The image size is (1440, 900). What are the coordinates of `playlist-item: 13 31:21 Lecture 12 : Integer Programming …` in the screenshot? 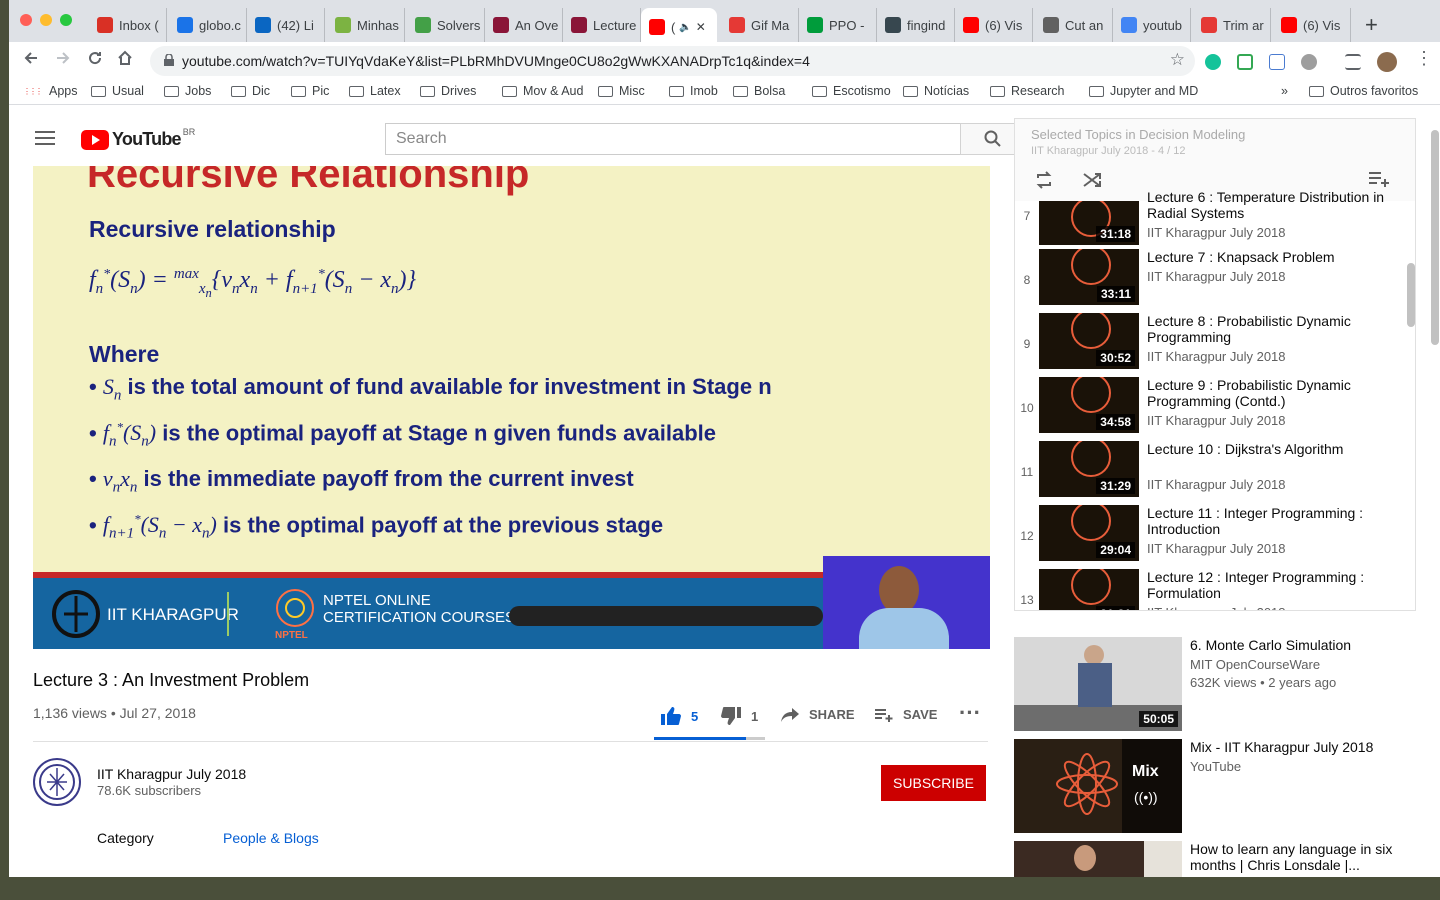 It's located at (1210, 589).